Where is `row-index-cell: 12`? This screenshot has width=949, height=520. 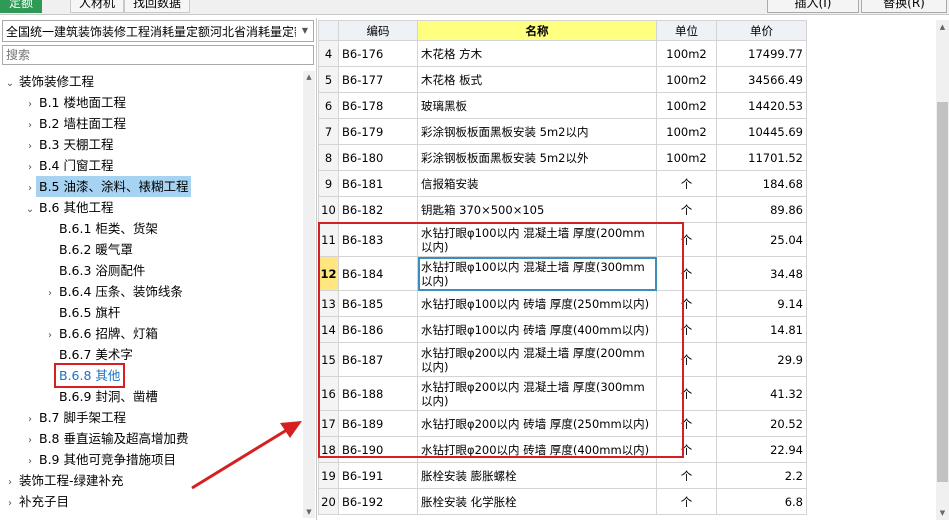
row-index-cell: 12 is located at coordinates (328, 273).